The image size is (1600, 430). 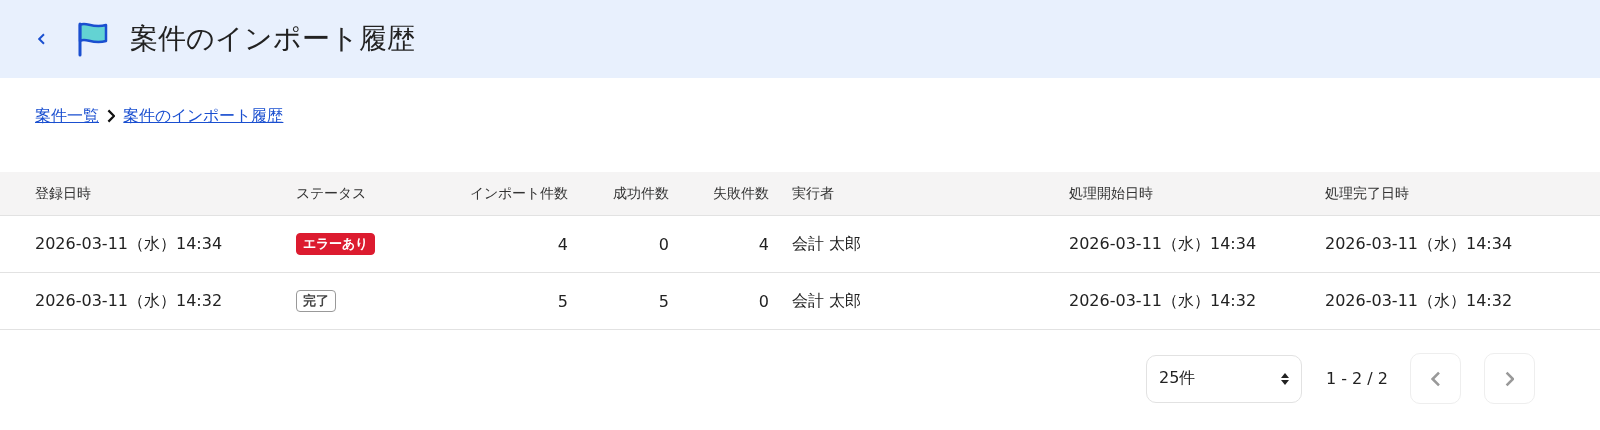 I want to click on per-page-select: 25件, so click(x=1223, y=378).